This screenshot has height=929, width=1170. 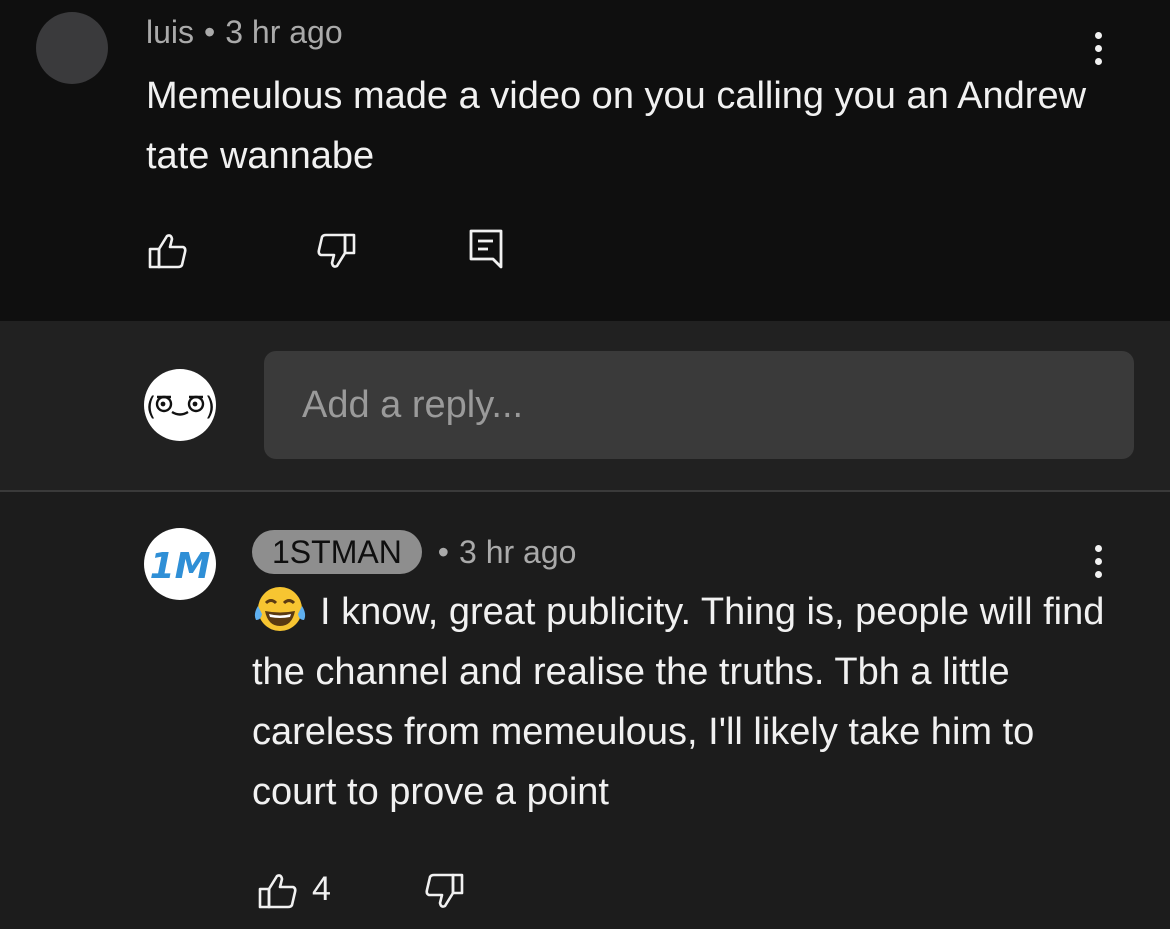 I want to click on current-user-avatar: ( ), so click(x=180, y=405).